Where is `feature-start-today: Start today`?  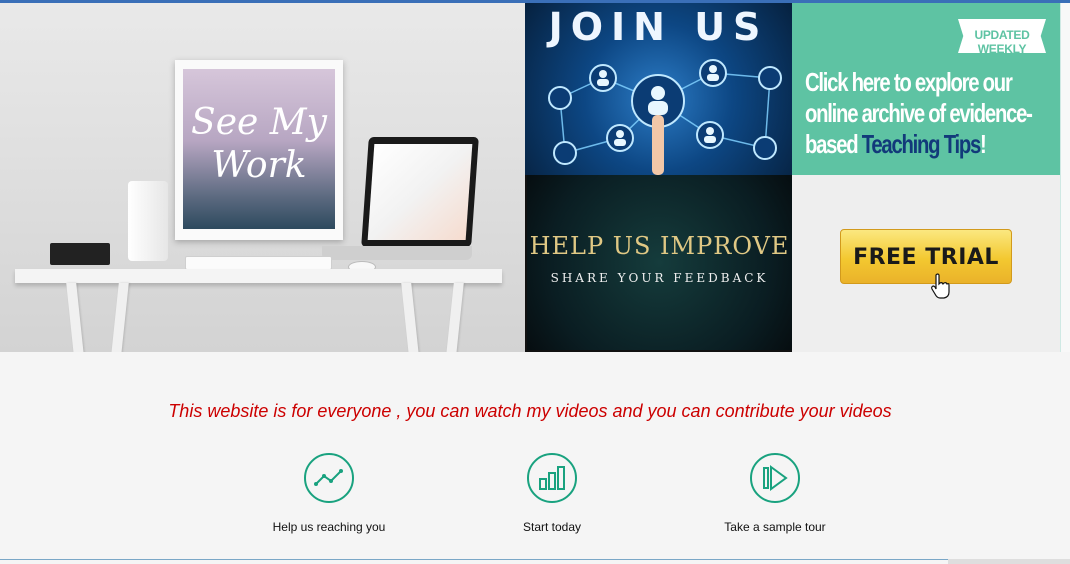
feature-start-today: Start today is located at coordinates (552, 493).